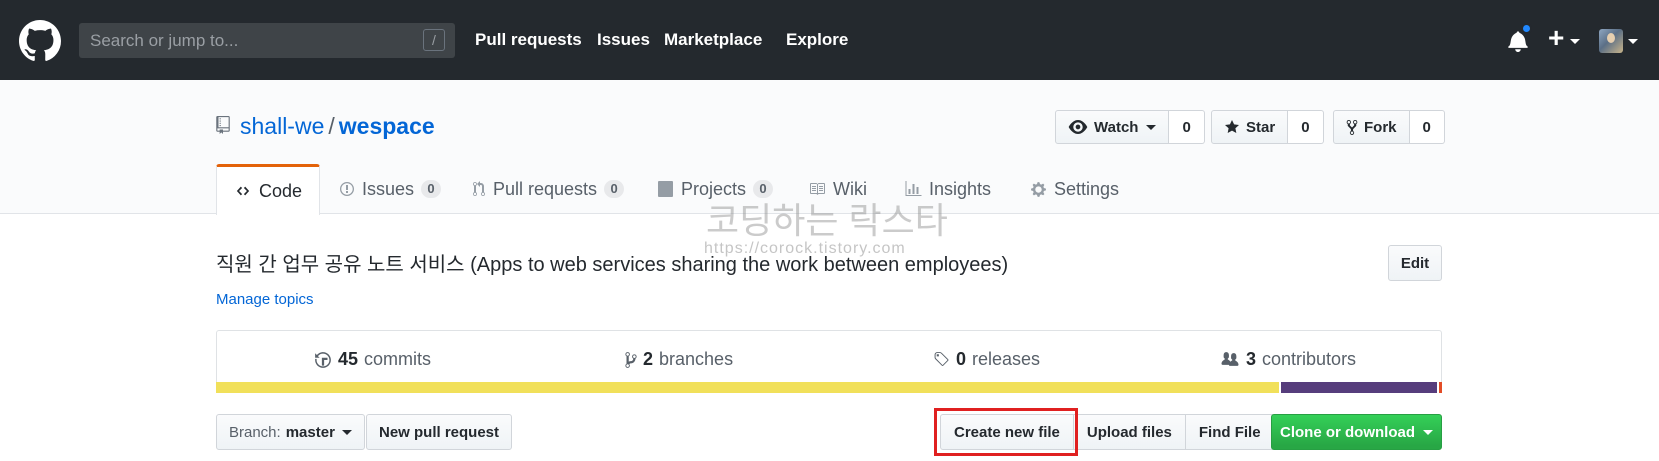  Describe the element at coordinates (348, 359) in the screenshot. I see `commits-count: 45` at that location.